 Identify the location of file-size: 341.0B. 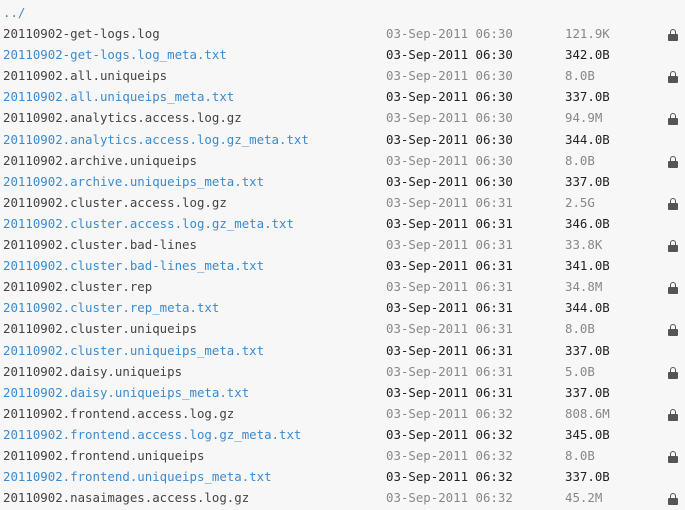
(587, 266).